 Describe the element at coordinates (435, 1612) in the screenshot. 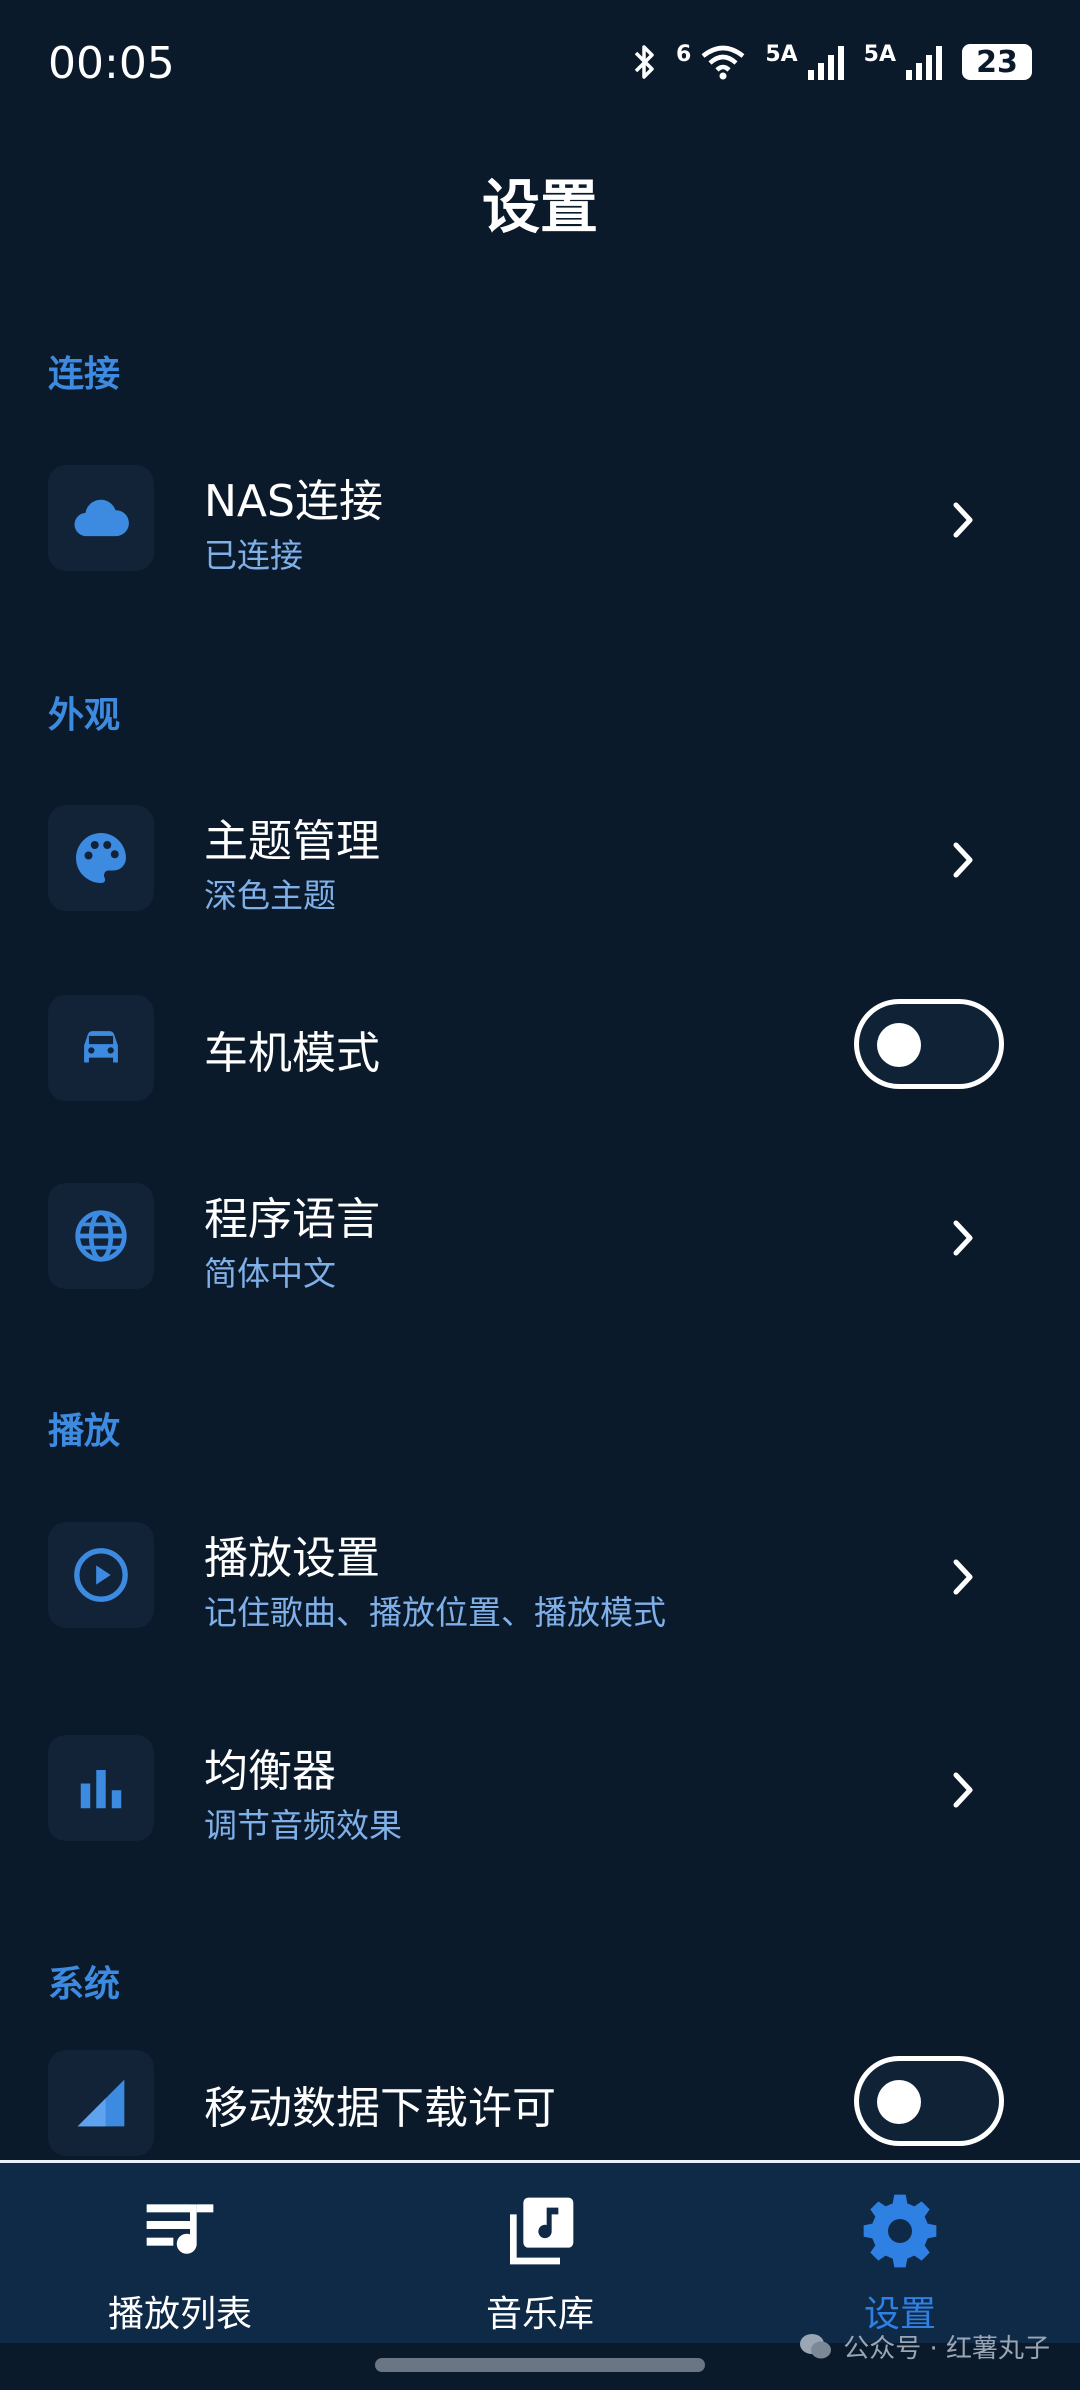

I see `row-subtitle: 记住歌曲、播放位置、播放模式` at that location.